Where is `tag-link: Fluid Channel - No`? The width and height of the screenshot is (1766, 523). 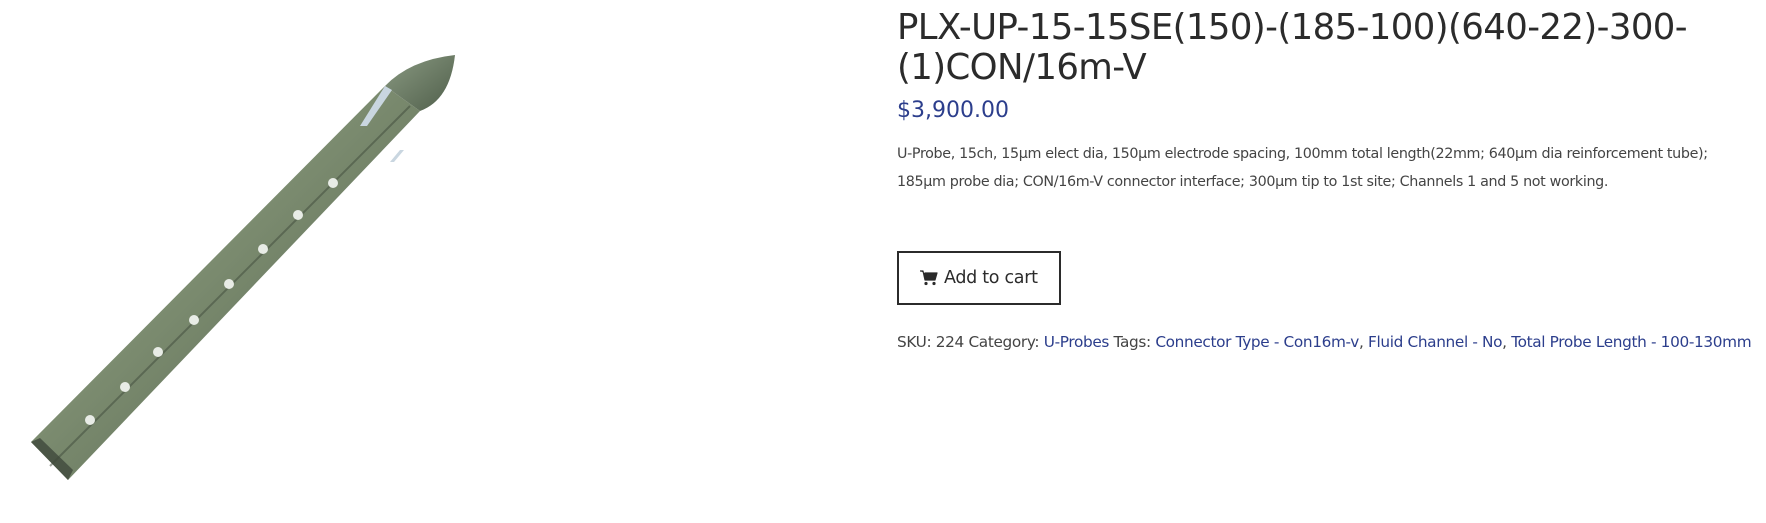 tag-link: Fluid Channel - No is located at coordinates (1435, 342).